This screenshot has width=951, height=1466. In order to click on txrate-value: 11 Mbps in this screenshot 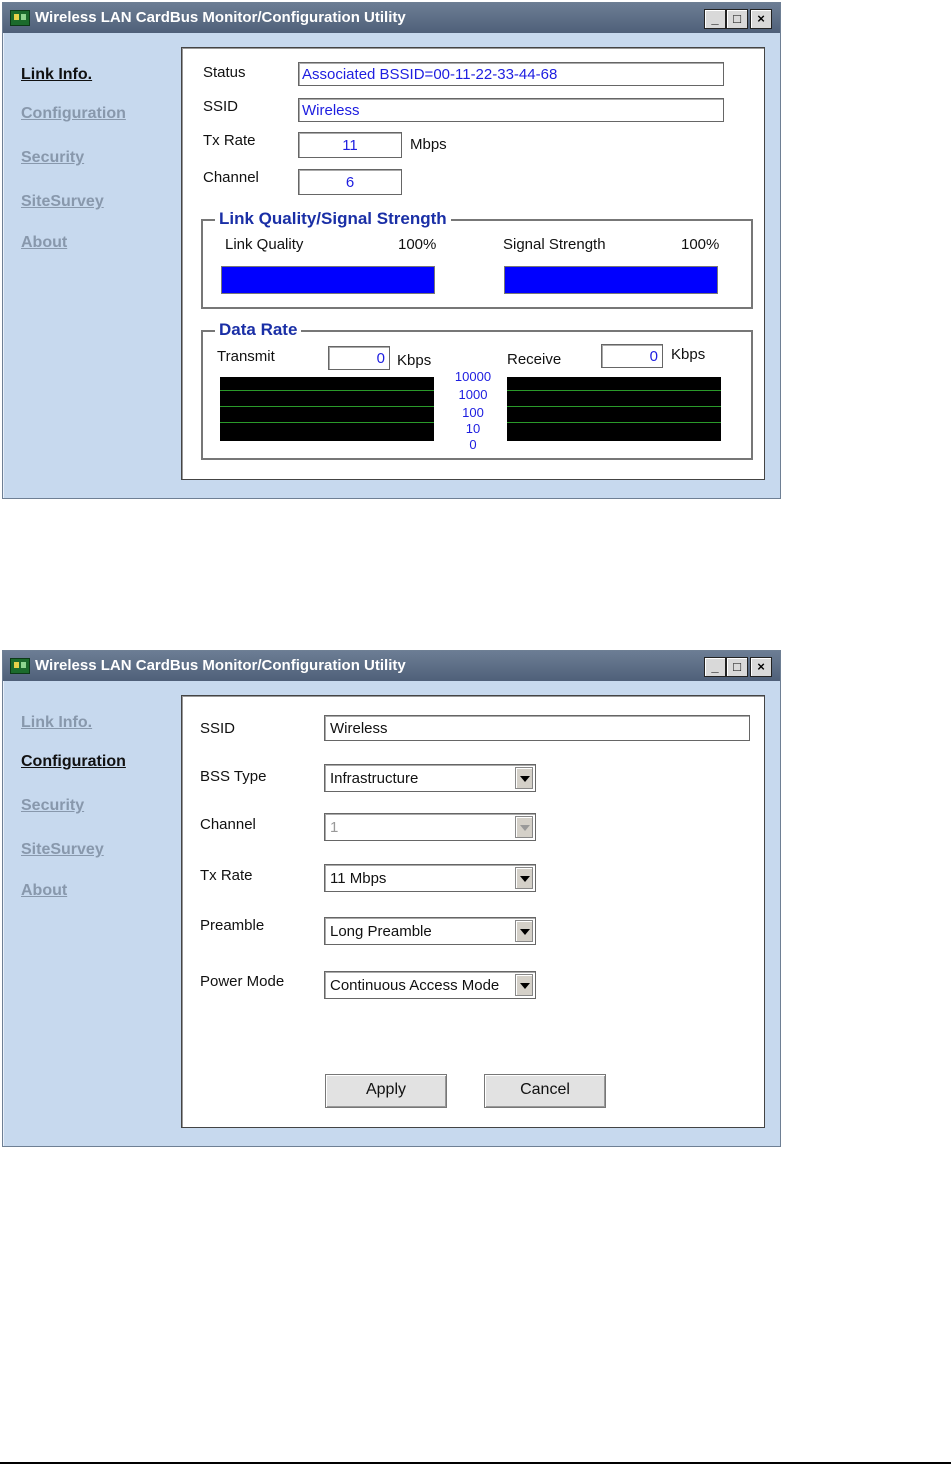, I will do `click(358, 878)`.